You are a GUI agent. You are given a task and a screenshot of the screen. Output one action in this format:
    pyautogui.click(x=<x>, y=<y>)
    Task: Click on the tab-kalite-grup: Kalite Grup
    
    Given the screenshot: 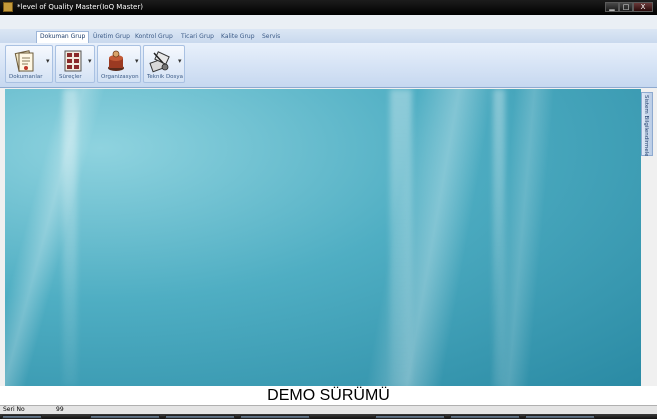 What is the action you would take?
    pyautogui.click(x=238, y=36)
    